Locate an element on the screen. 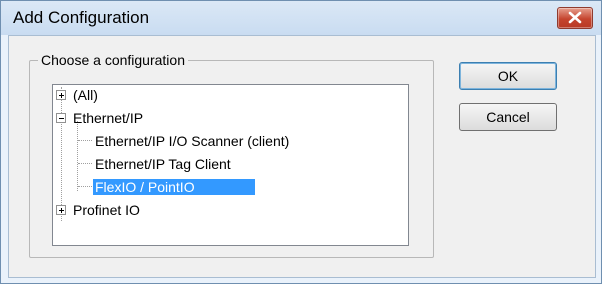  ok-button: OK is located at coordinates (508, 76).